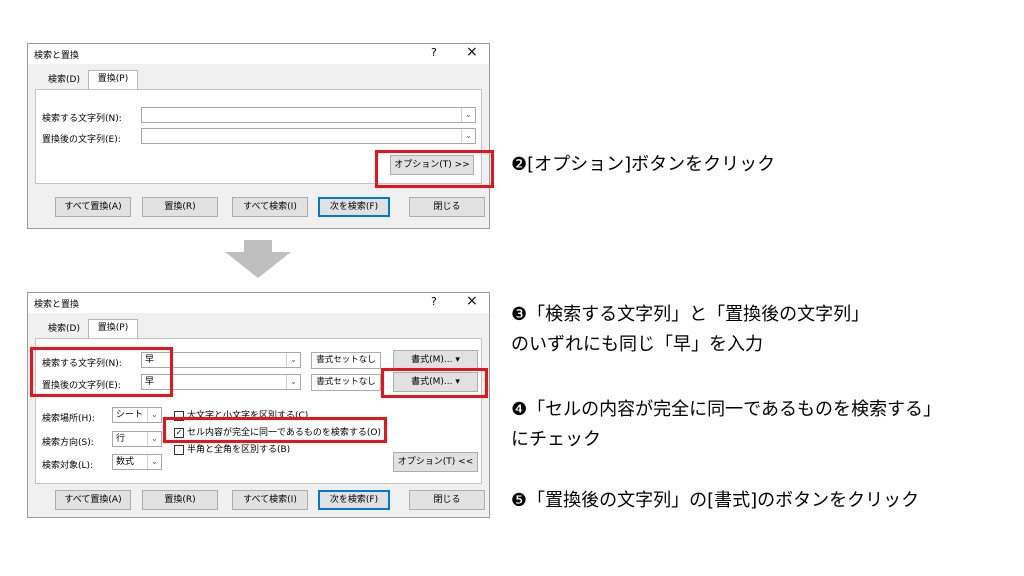 This screenshot has height=576, width=1024. What do you see at coordinates (715, 500) in the screenshot?
I see `caption-step-5: ❺「置換後の文字列」の[書式]のボタンをクリック` at bounding box center [715, 500].